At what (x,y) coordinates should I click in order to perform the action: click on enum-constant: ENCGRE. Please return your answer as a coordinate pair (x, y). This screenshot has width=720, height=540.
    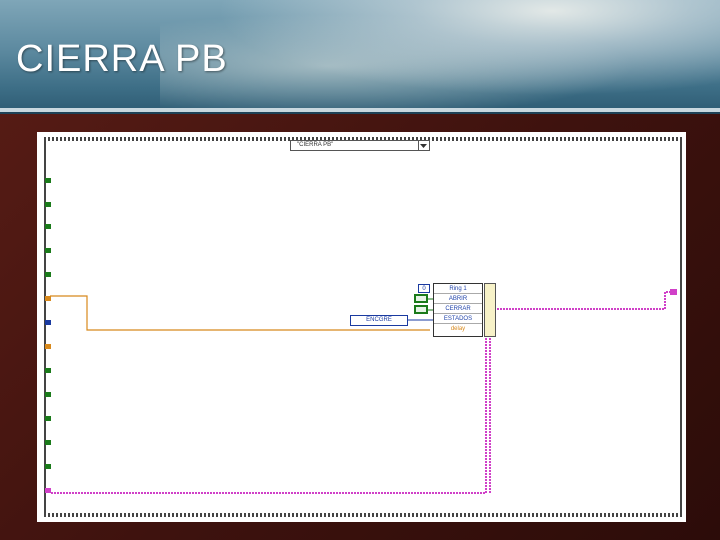
    Looking at the image, I should click on (379, 320).